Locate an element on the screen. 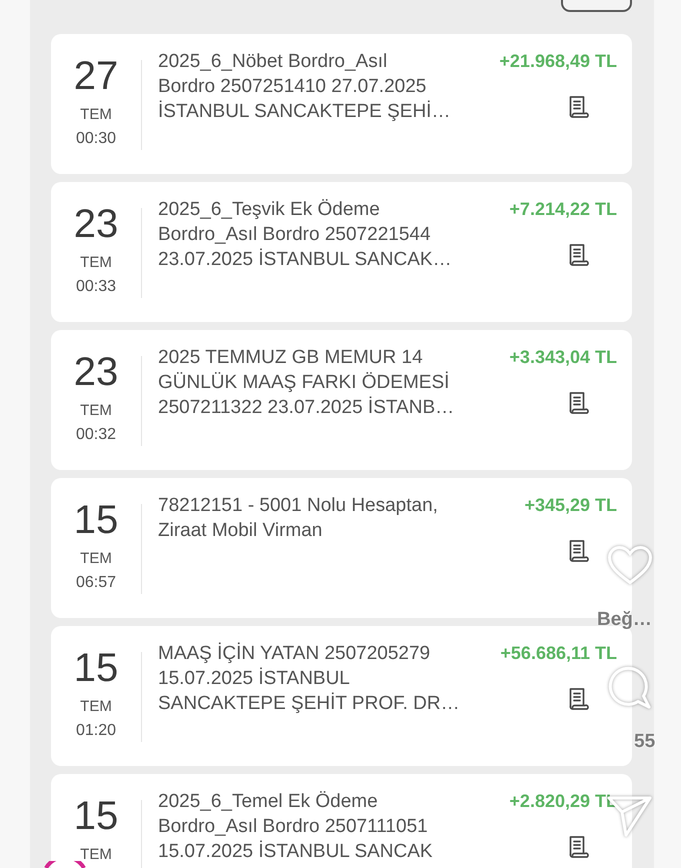 The height and width of the screenshot is (868, 681). transaction-description: 78212151 - 5001 Nolu Hesaptan, Ziraat Mobil Virman is located at coordinates (298, 518).